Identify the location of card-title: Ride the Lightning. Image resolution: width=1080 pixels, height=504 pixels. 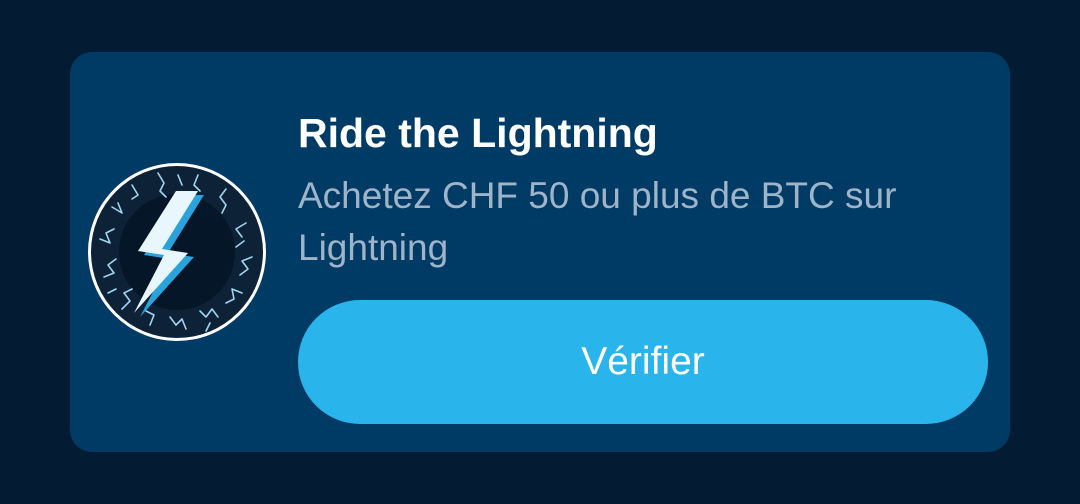
(478, 133).